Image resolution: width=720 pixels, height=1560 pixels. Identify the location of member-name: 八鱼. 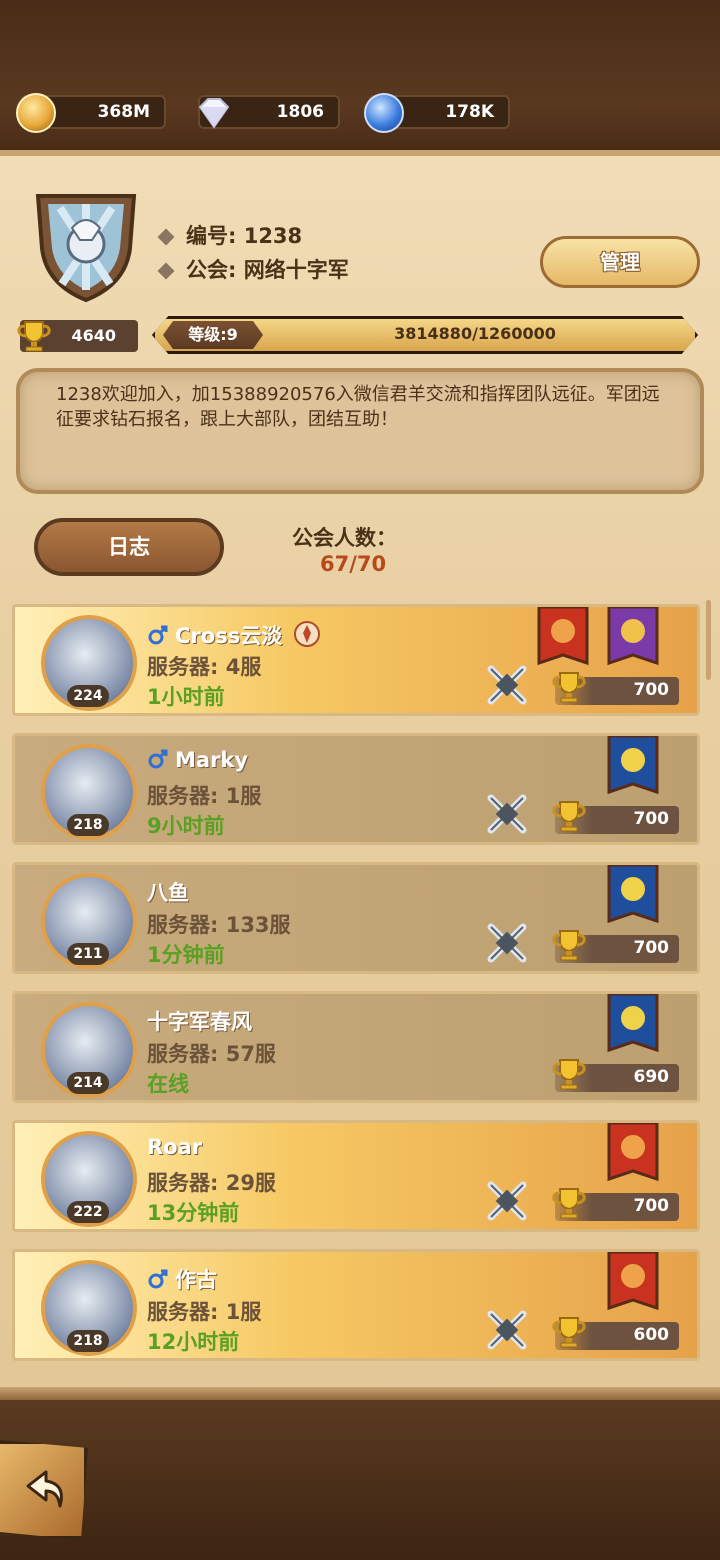
(168, 893).